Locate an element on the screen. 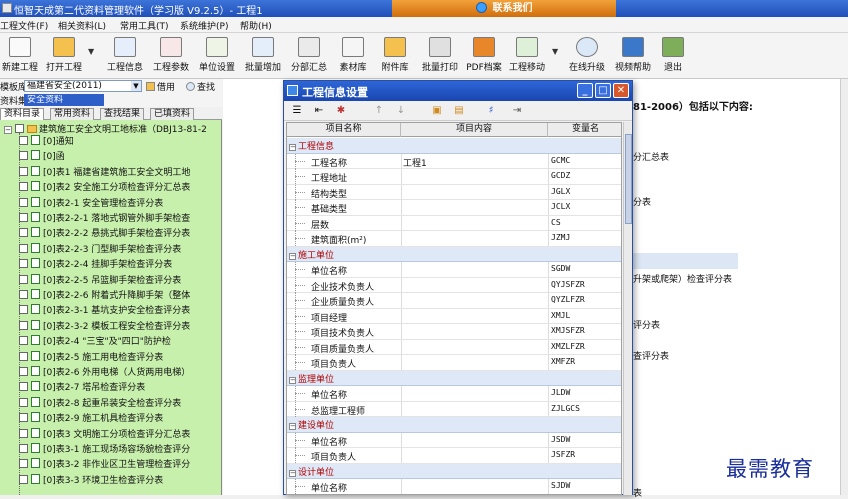 This screenshot has width=848, height=499. toolbar-attachments: 附件库 is located at coordinates (395, 56).